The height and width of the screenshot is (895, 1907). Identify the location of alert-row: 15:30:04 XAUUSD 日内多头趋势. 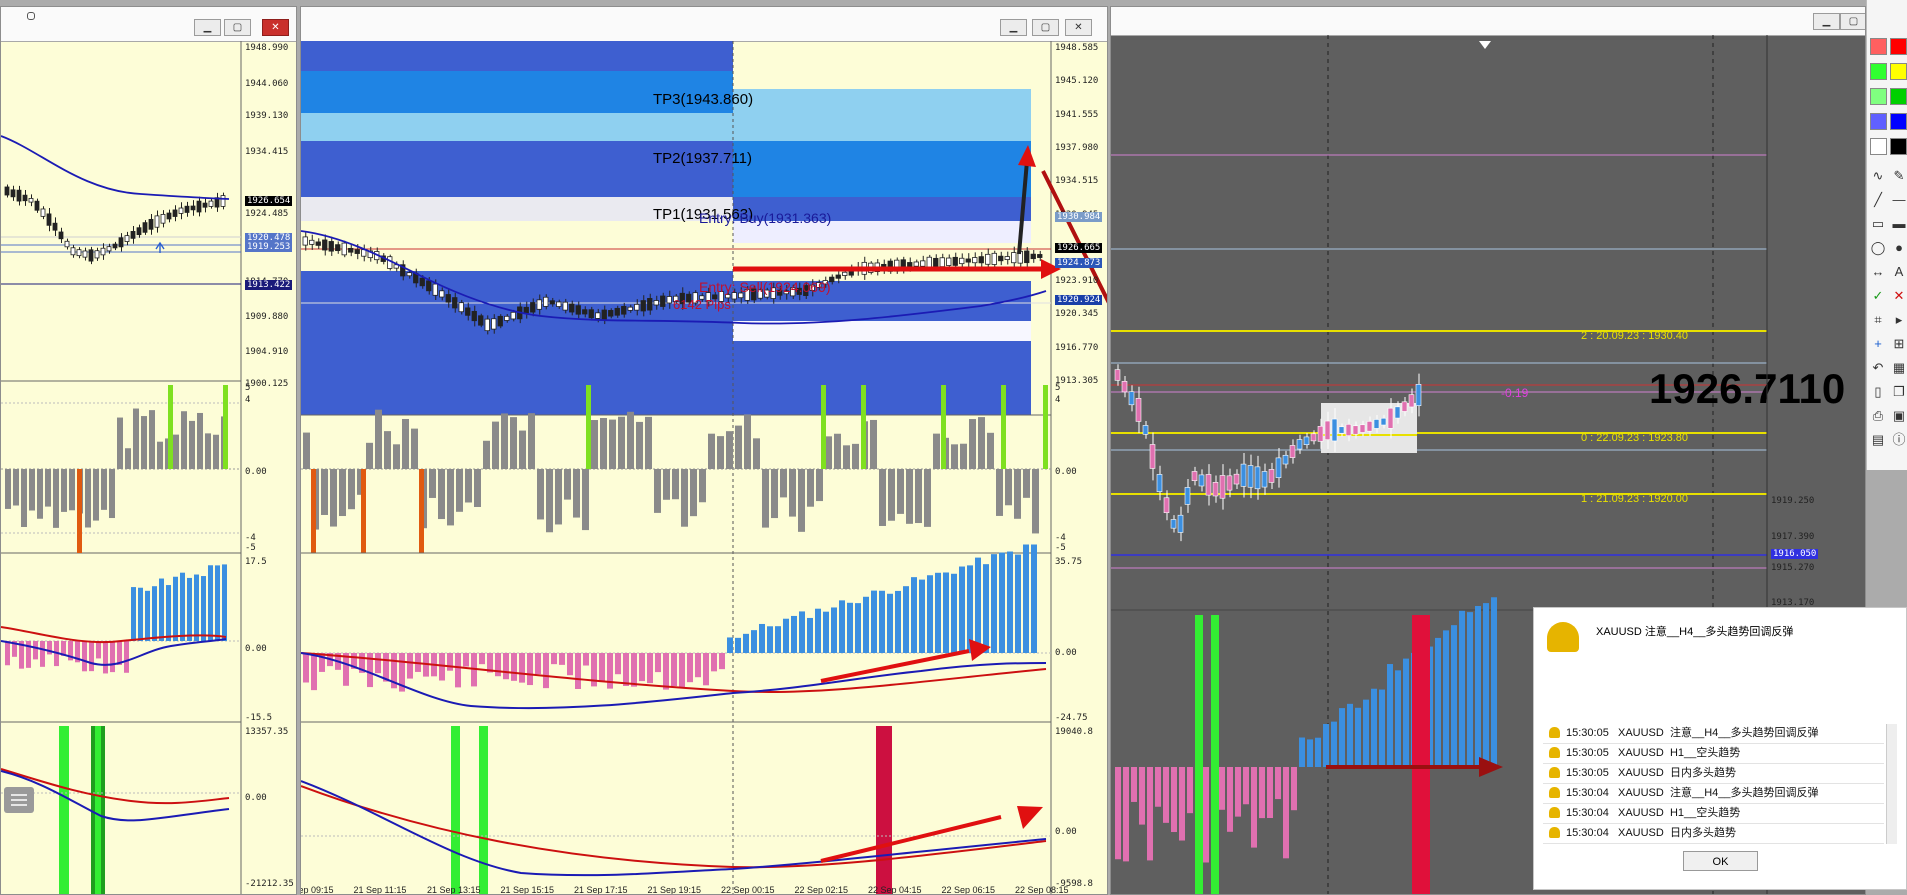
(1713, 834).